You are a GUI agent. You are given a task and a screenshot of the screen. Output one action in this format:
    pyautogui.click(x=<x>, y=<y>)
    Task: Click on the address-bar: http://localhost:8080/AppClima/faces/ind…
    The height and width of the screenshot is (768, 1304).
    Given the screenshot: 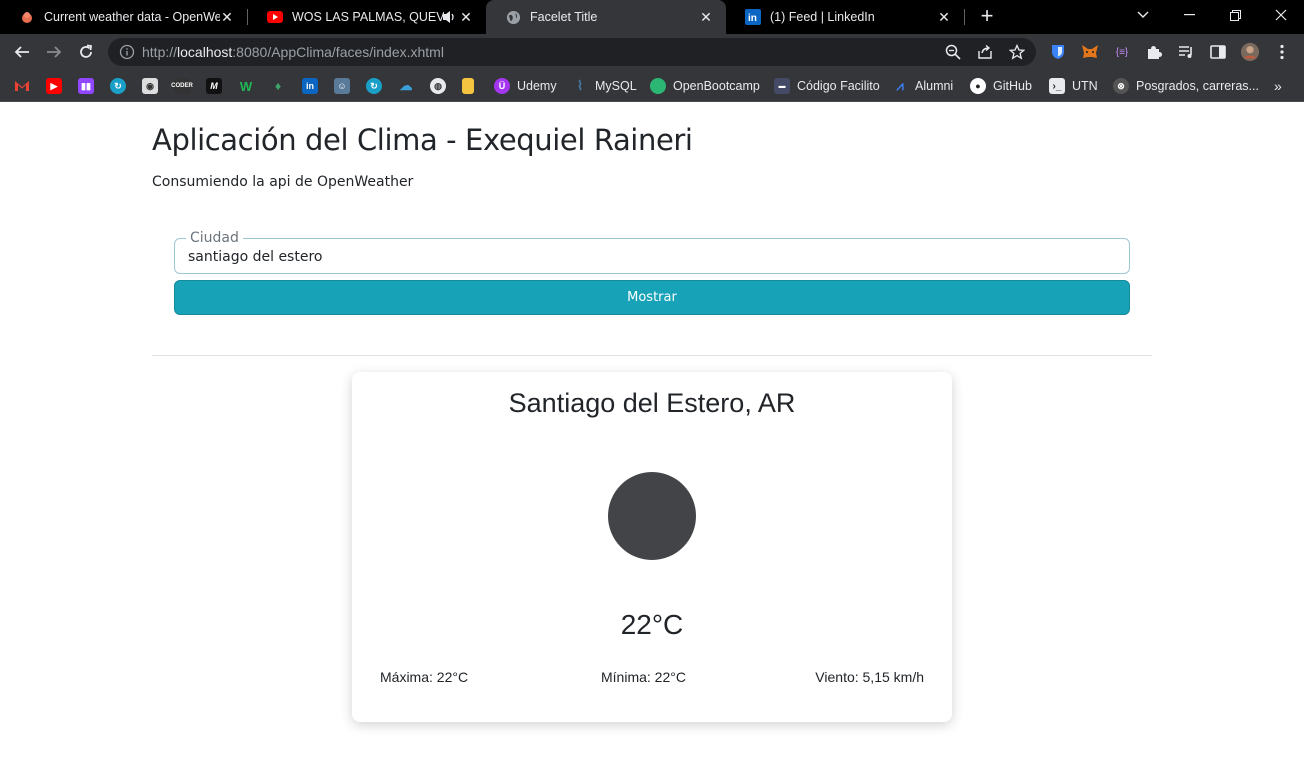 What is the action you would take?
    pyautogui.click(x=572, y=52)
    